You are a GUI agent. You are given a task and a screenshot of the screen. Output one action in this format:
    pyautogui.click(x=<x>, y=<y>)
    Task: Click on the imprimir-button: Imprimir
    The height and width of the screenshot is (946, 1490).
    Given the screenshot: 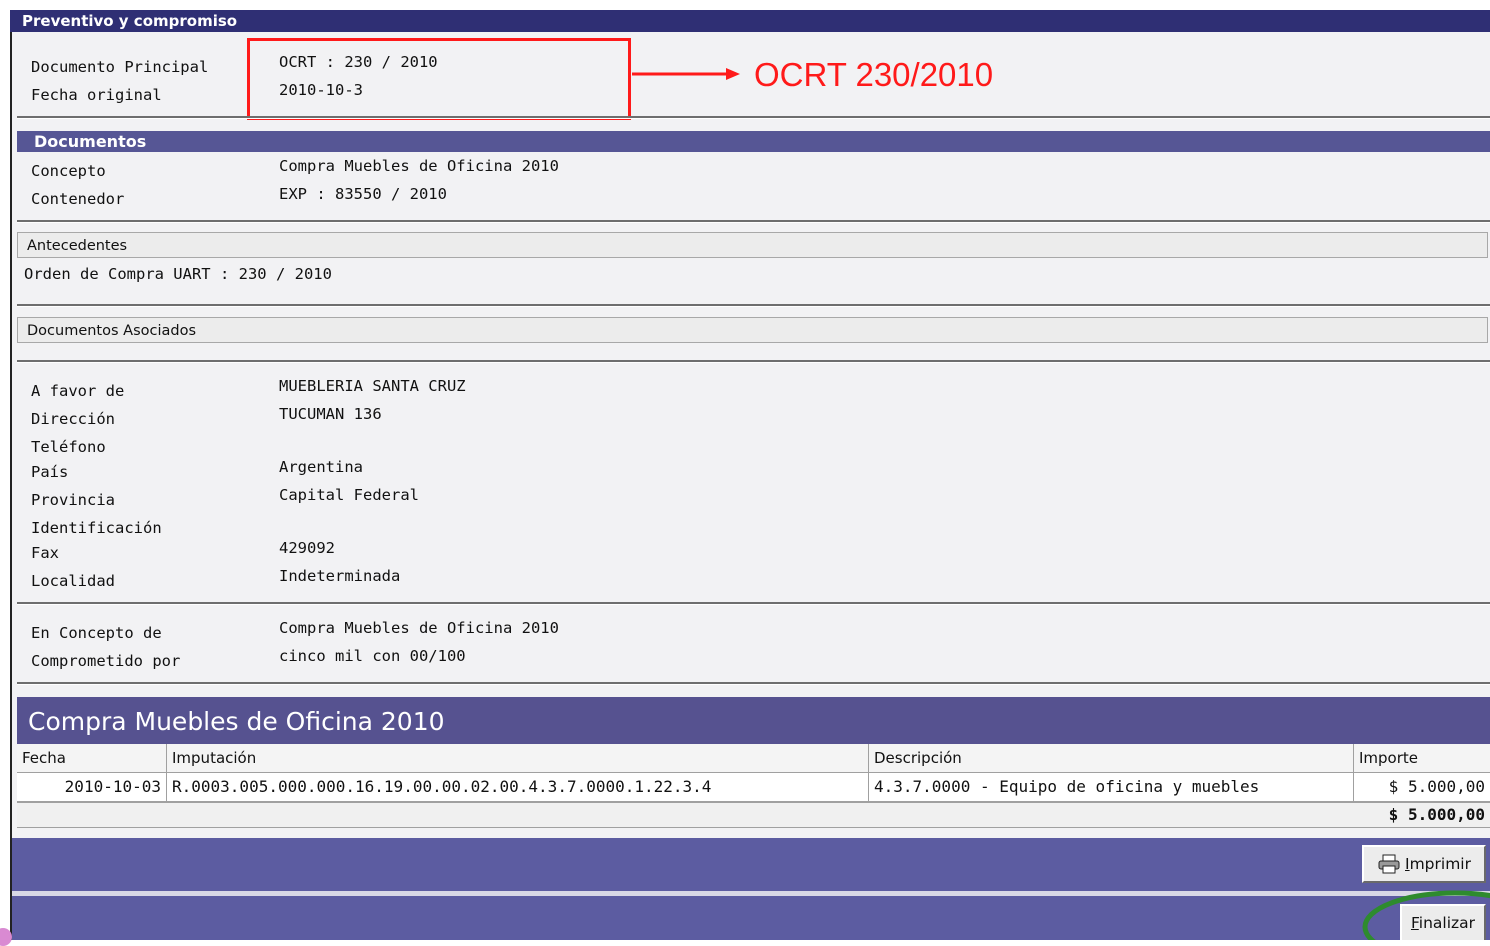 What is the action you would take?
    pyautogui.click(x=1424, y=864)
    